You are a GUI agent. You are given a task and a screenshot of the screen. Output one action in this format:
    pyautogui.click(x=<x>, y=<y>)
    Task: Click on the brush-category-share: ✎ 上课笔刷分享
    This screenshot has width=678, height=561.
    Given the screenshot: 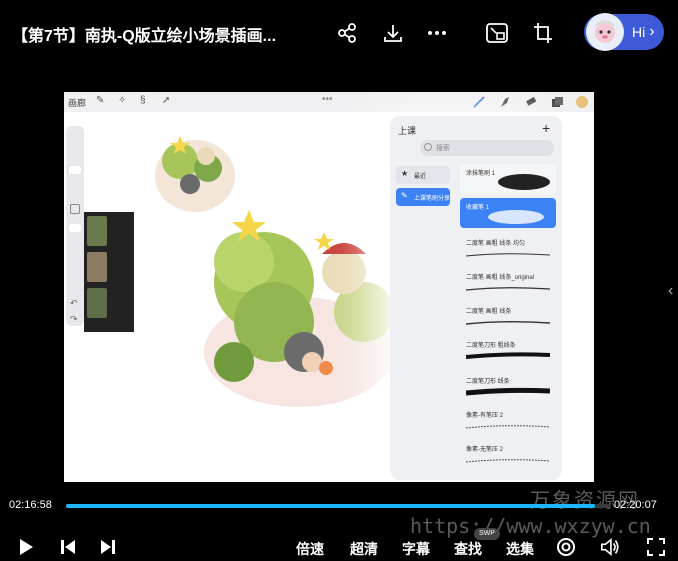 What is the action you would take?
    pyautogui.click(x=423, y=197)
    